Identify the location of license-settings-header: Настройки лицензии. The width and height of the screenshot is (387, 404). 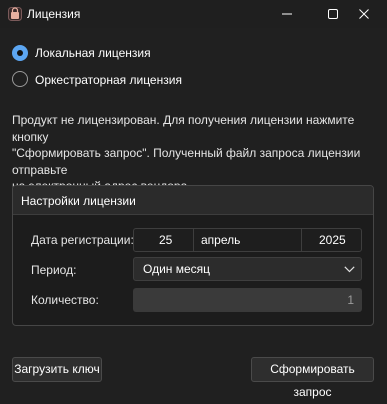
(193, 200).